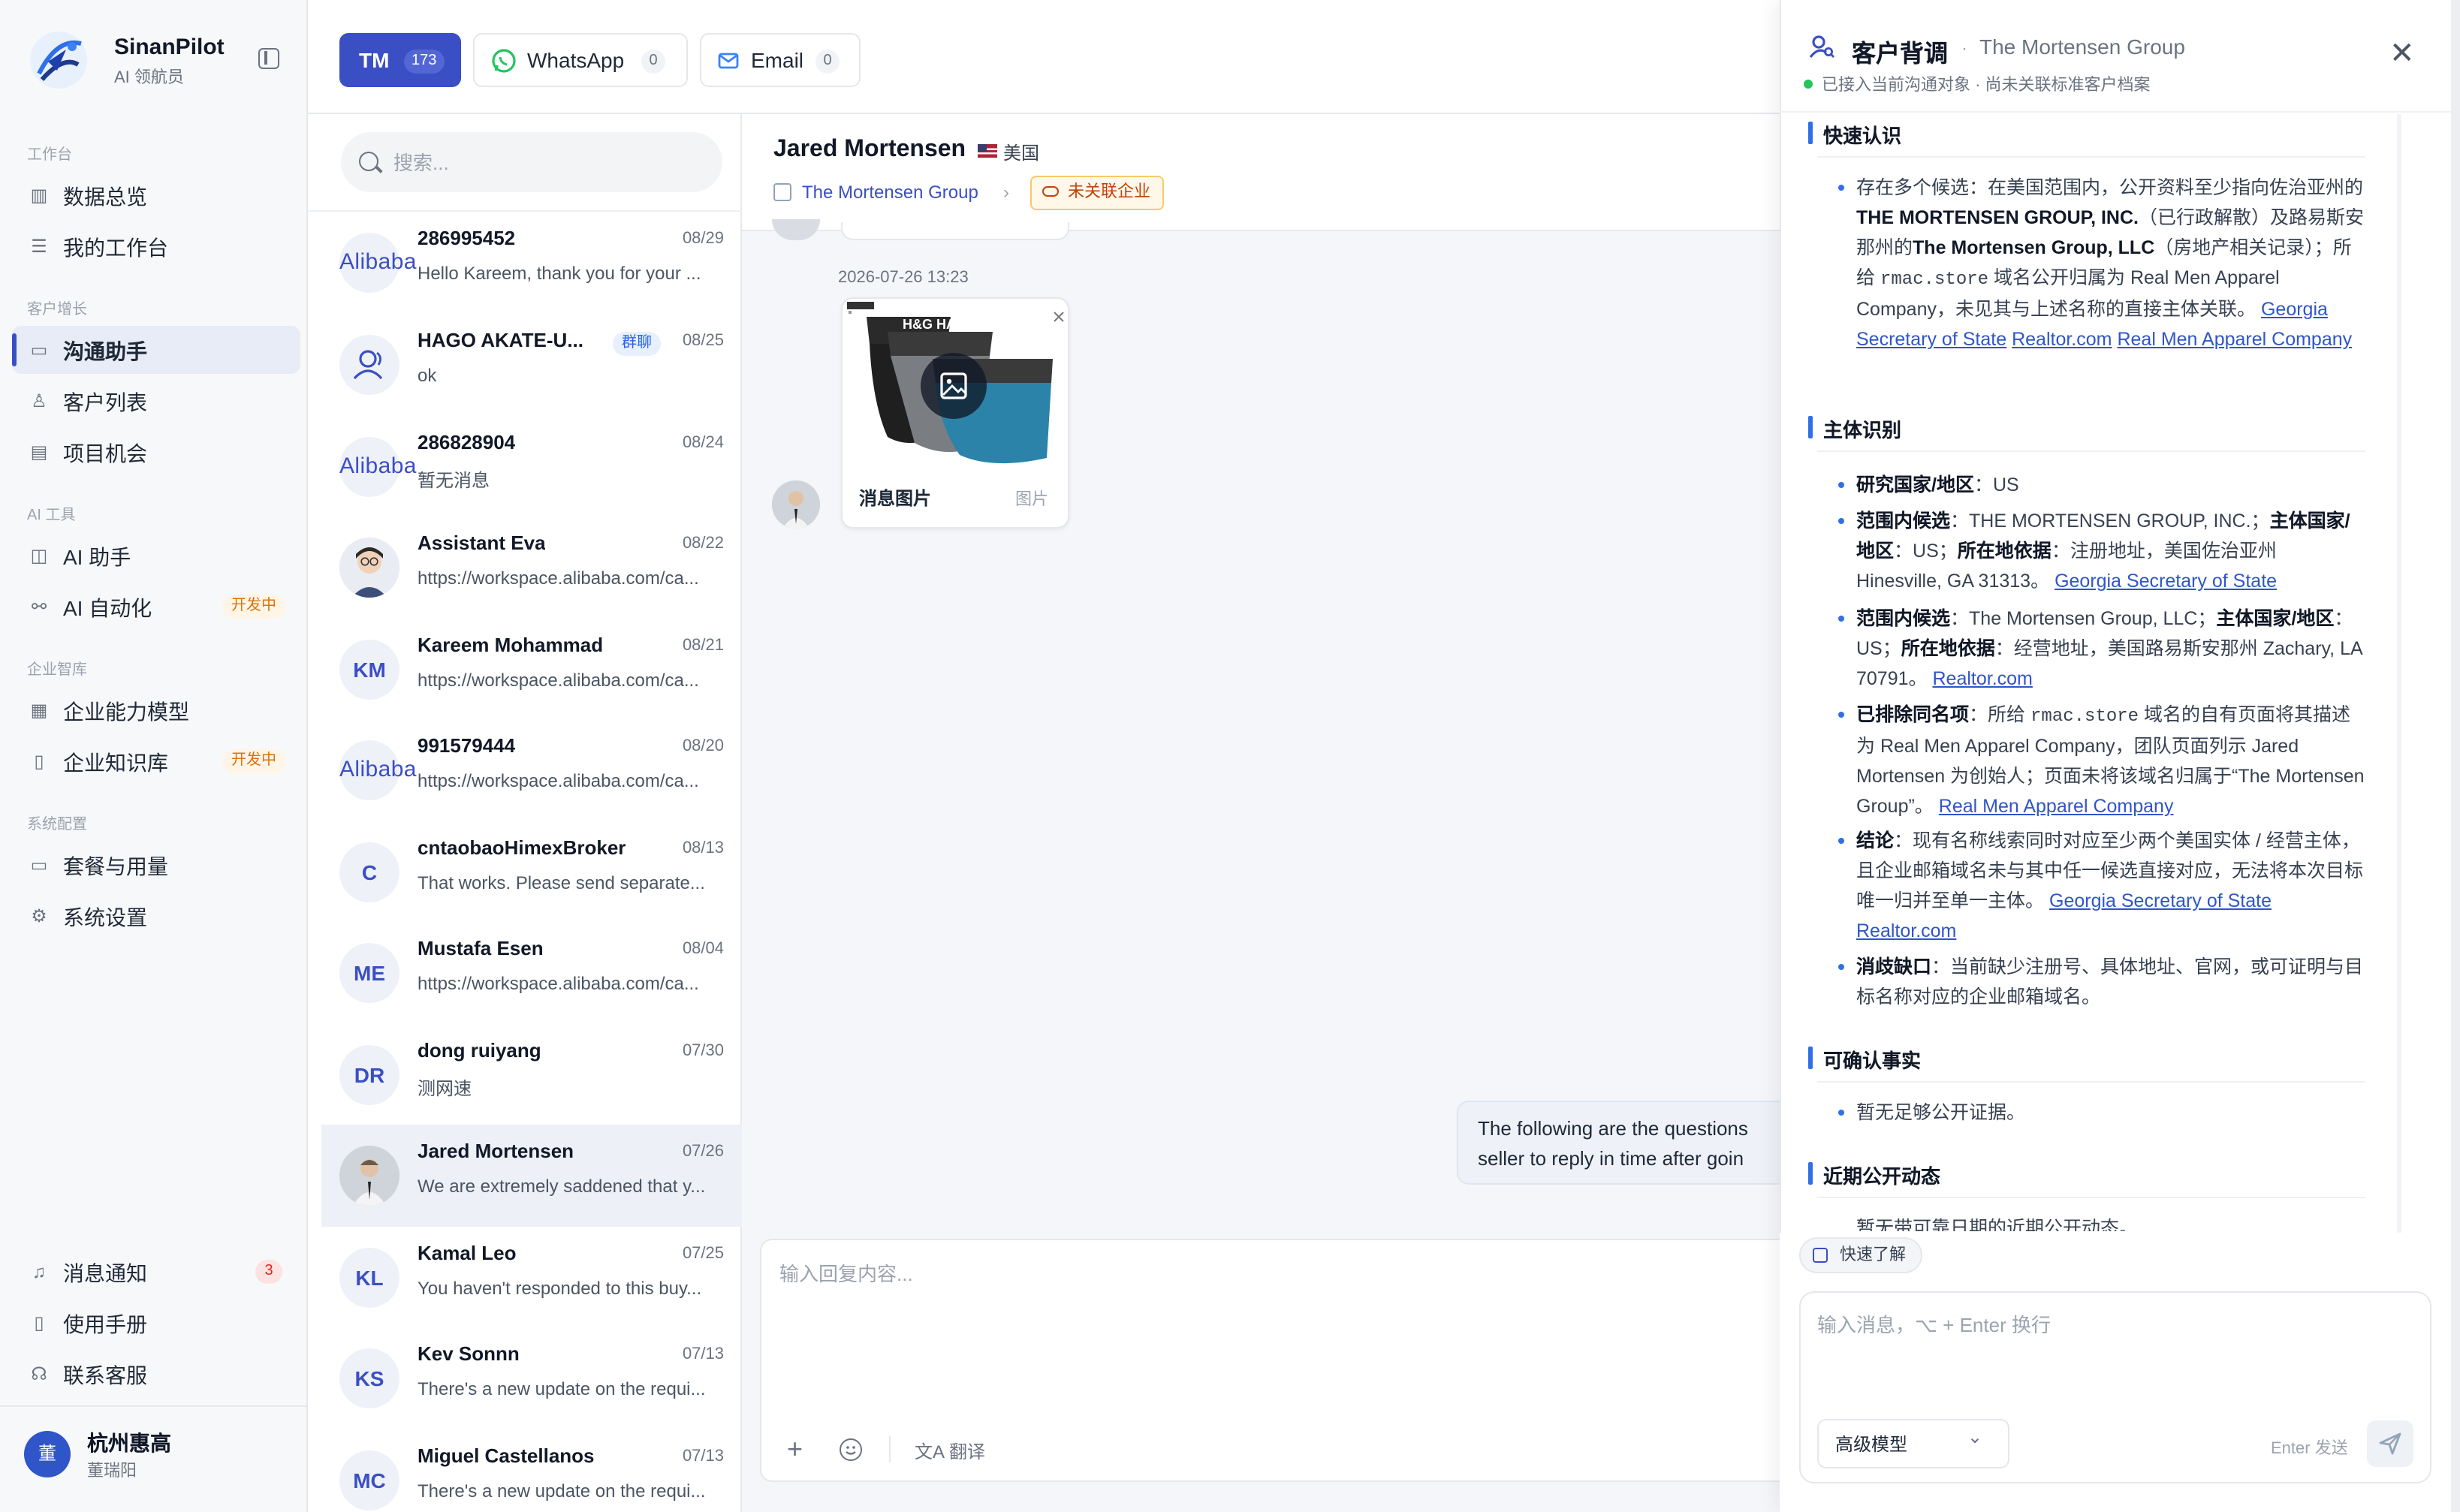 This screenshot has width=2460, height=1512. I want to click on close-icon: ✕, so click(2402, 54).